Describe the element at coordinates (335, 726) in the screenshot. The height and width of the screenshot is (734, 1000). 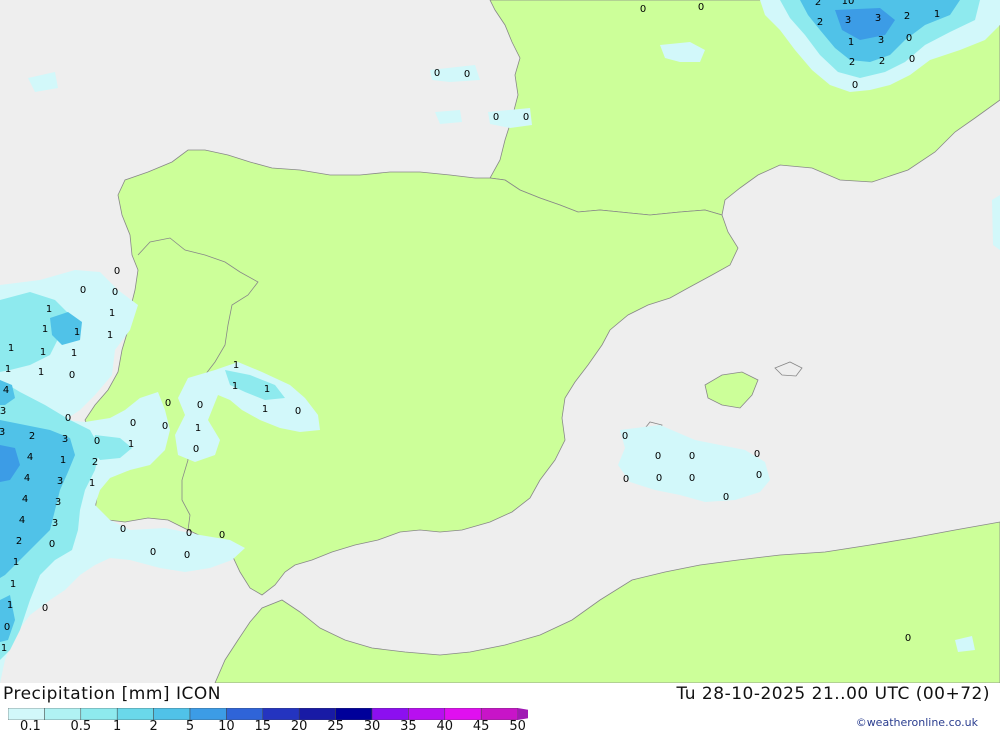
I see `color-scale-tick-label: 25` at that location.